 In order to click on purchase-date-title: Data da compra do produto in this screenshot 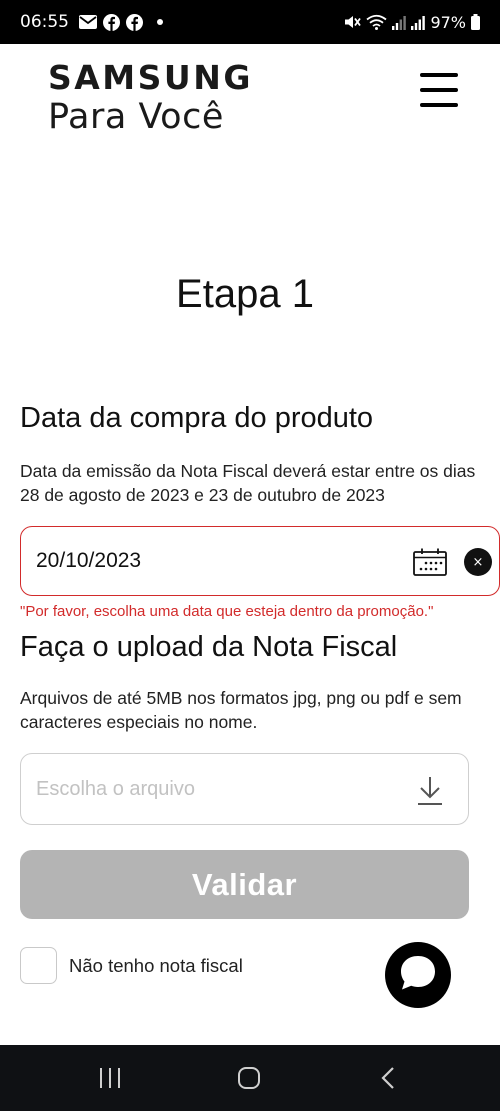, I will do `click(197, 418)`.